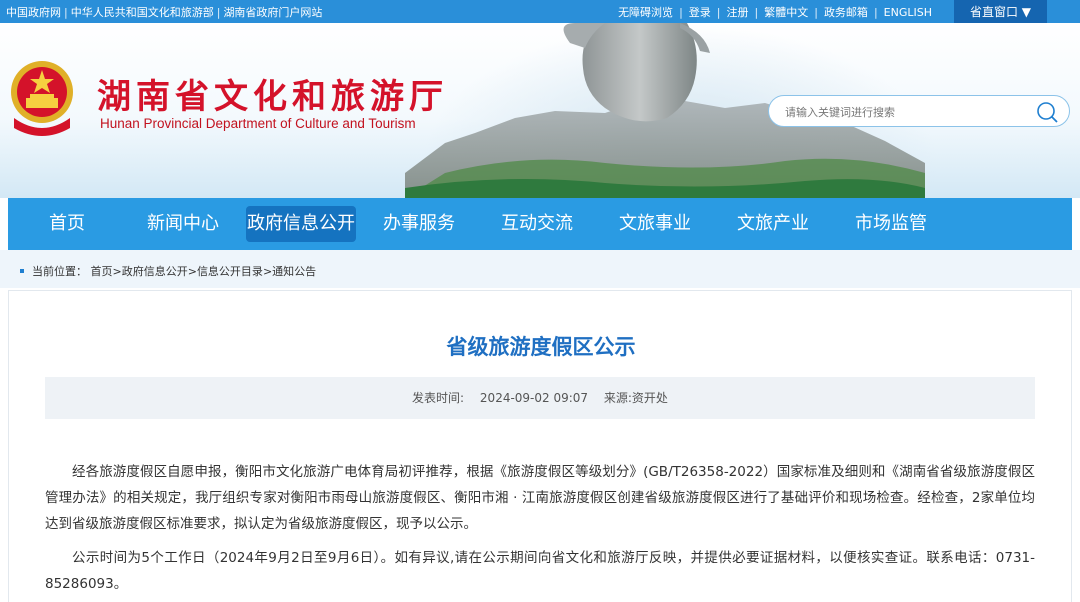 The width and height of the screenshot is (1080, 602). I want to click on top-links-right: 无障碍浏览 | 登录 | 注册 | 繁體中文 | 政务邮箱 | ENGLISH, so click(775, 12).